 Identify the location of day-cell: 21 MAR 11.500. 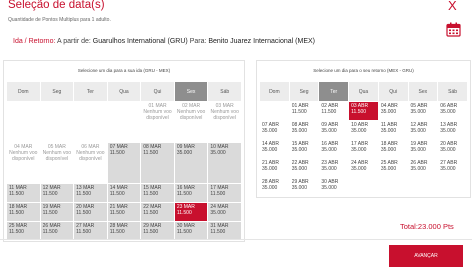
(124, 212).